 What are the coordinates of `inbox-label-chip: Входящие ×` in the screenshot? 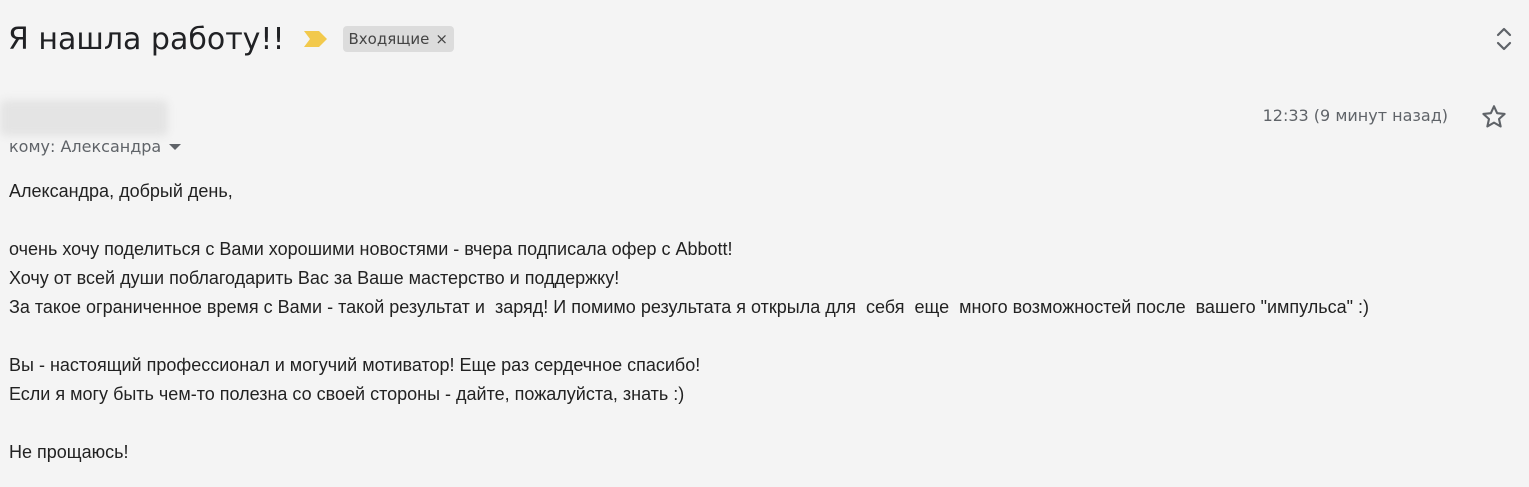 It's located at (398, 39).